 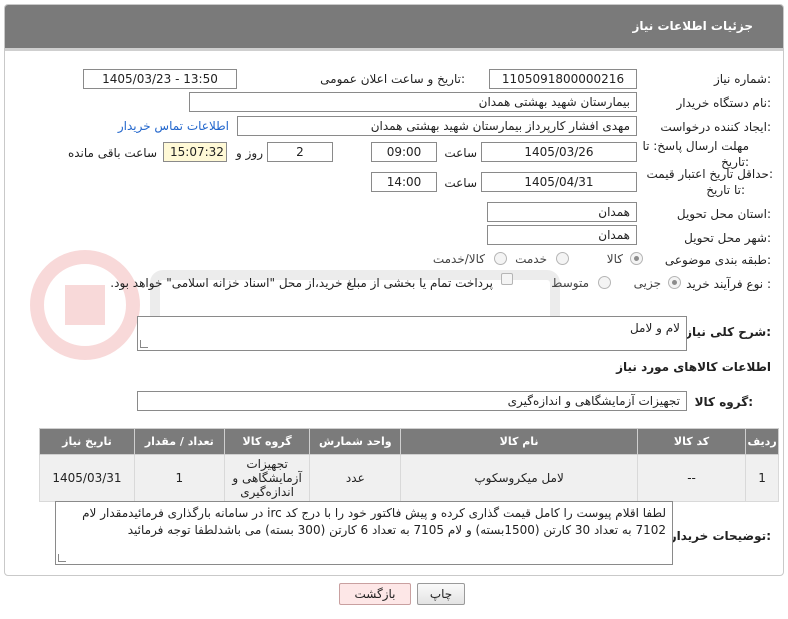 What do you see at coordinates (728, 332) in the screenshot?
I see `description-label: شرح کلی نیاز:` at bounding box center [728, 332].